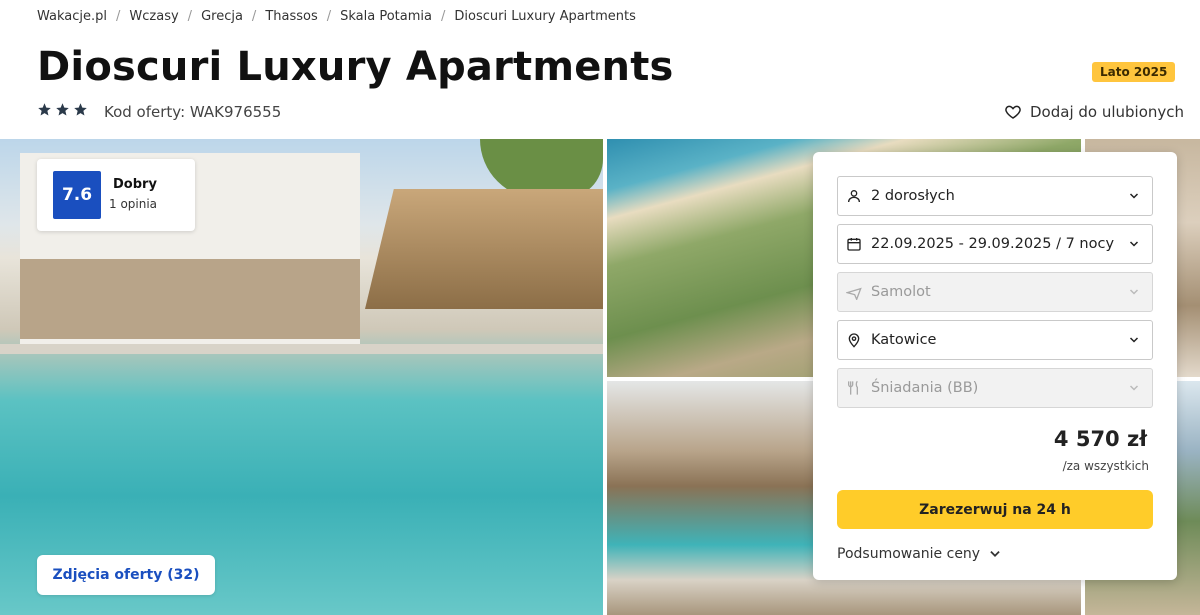 This screenshot has width=1200, height=615. I want to click on pool-edge-shape, so click(301, 349).